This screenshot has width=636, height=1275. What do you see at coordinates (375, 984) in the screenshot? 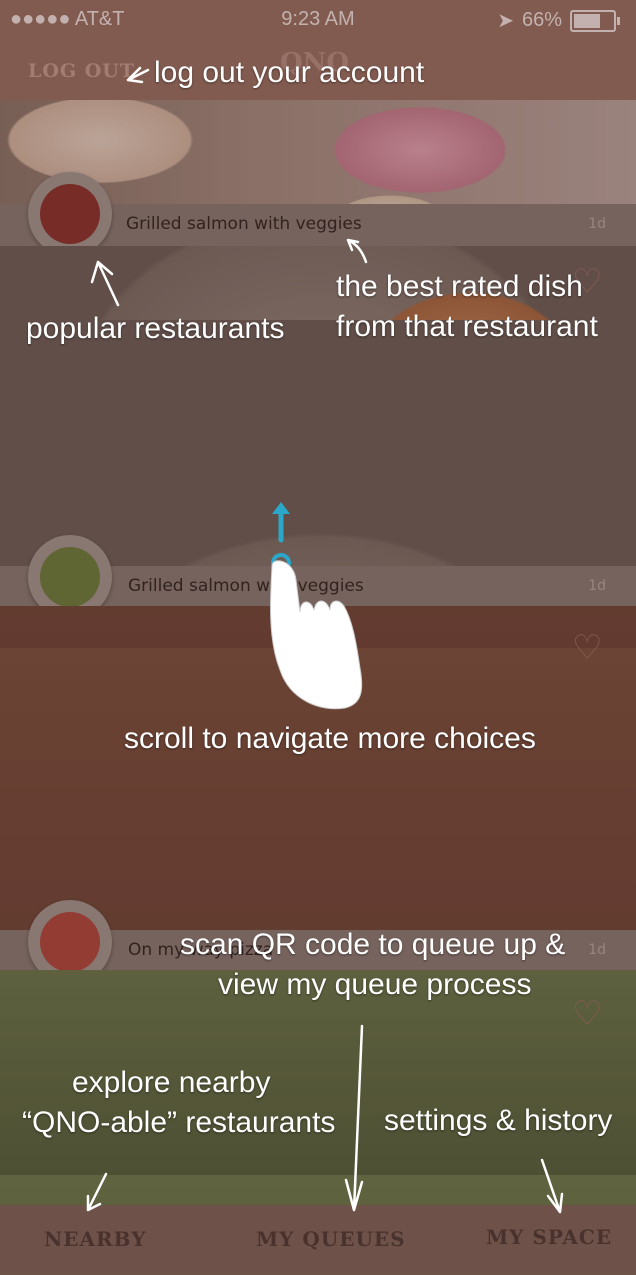
I see `hint-scan-line2: view my queue process` at bounding box center [375, 984].